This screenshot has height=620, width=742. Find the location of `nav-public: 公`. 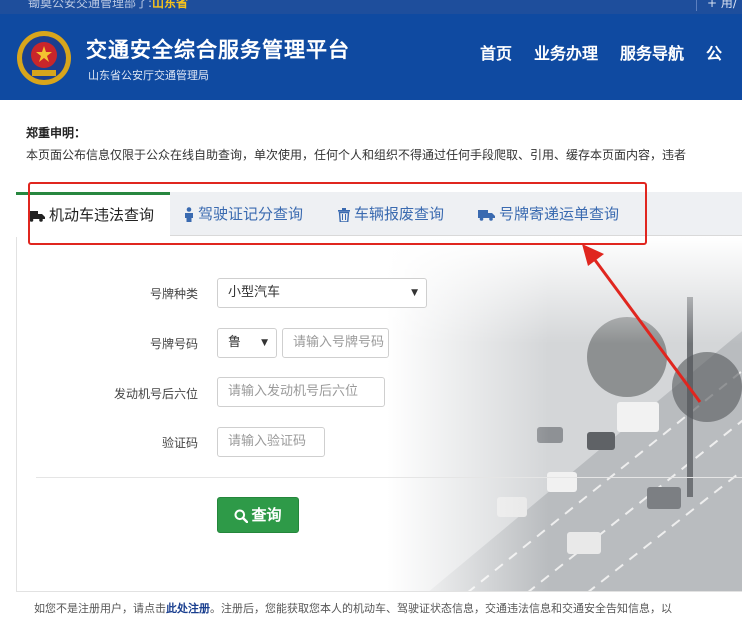

nav-public: 公 is located at coordinates (714, 52).